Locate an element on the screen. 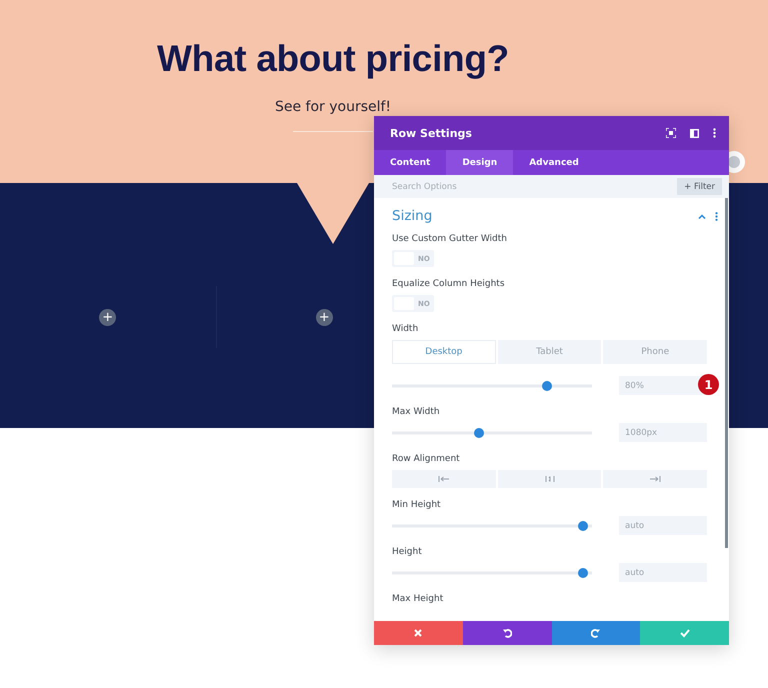  align-right-icon is located at coordinates (655, 479).